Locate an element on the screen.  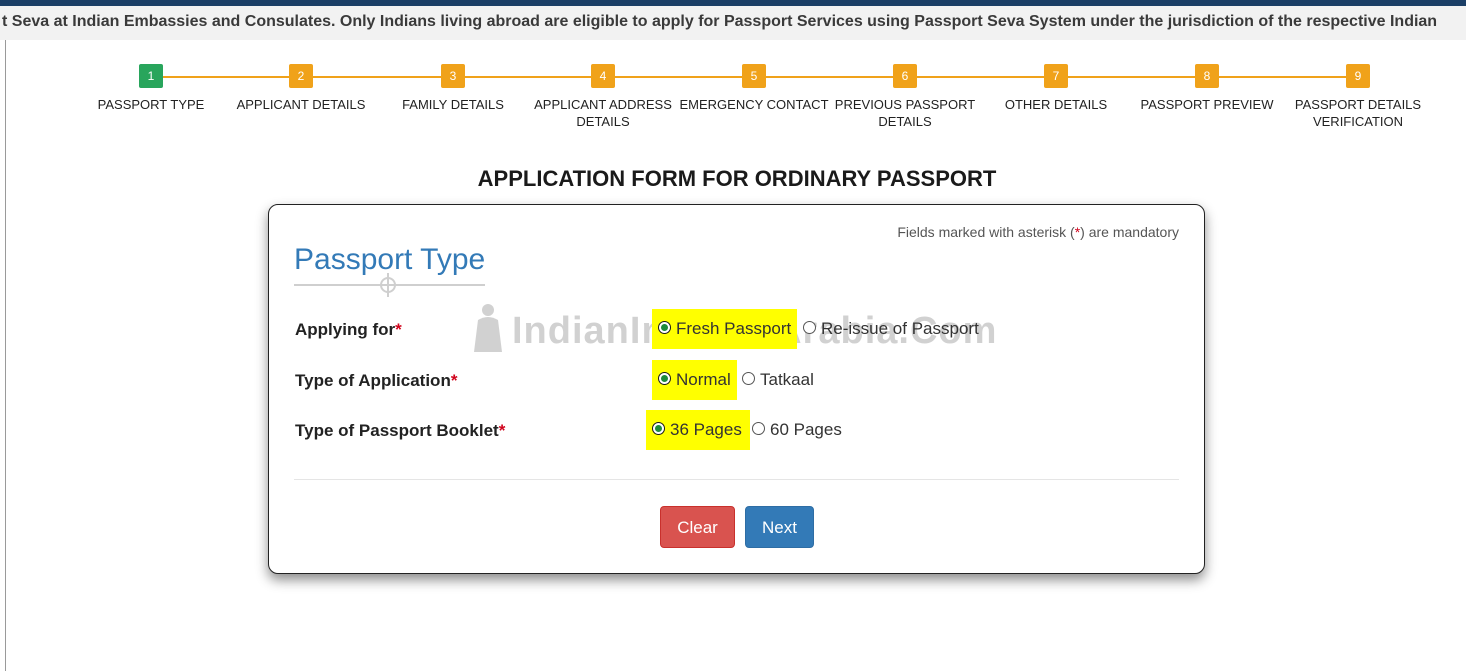
step-label: APPLICANT ADDRESS DETAILS is located at coordinates (603, 113).